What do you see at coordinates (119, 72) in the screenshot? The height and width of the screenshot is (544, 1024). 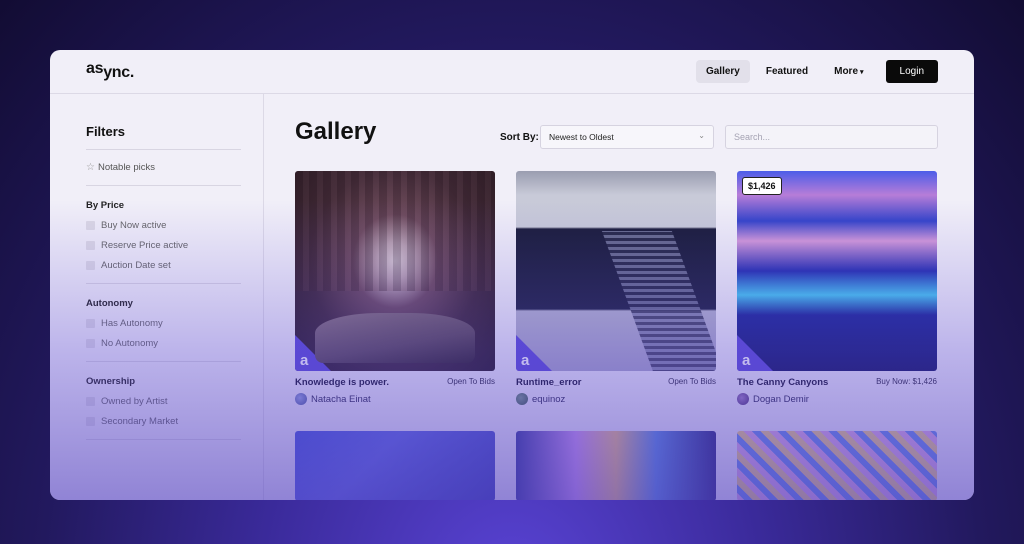 I see `logo-text-bottom: ync.` at bounding box center [119, 72].